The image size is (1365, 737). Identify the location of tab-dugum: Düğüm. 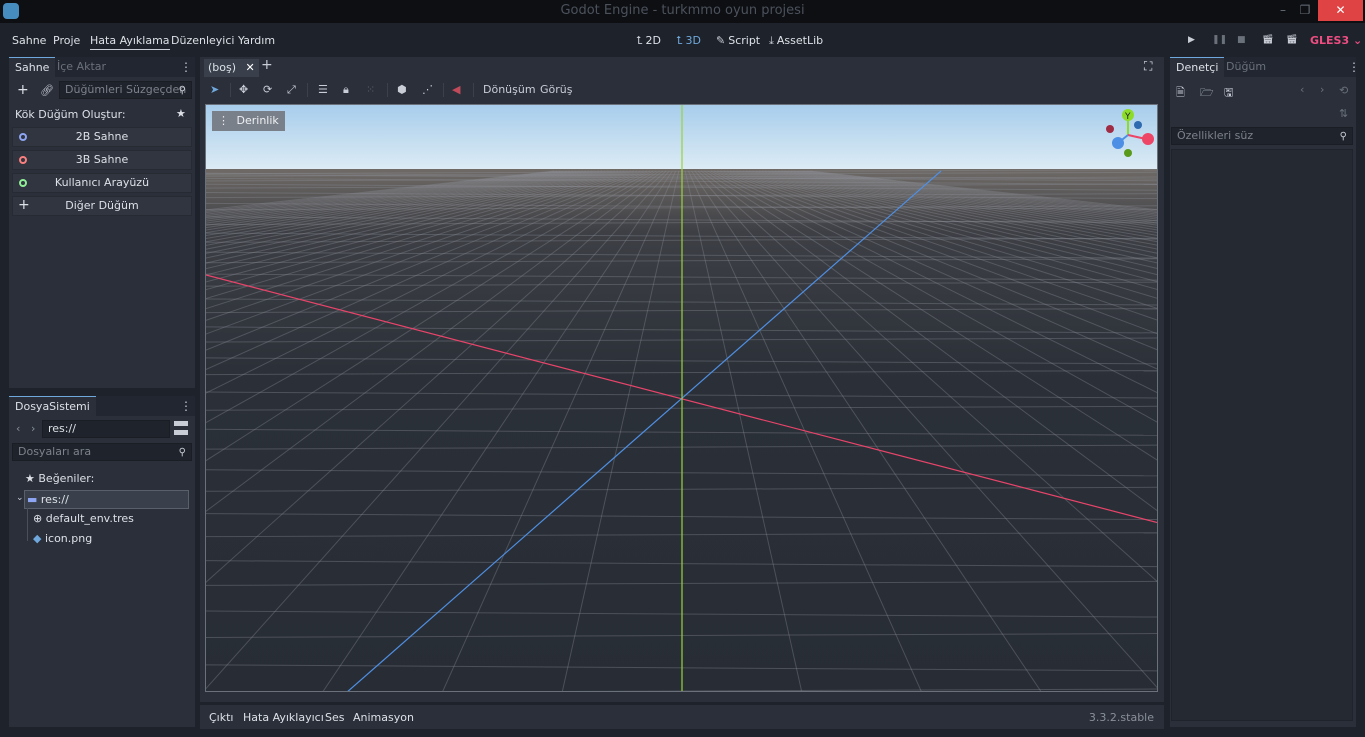
(1246, 67).